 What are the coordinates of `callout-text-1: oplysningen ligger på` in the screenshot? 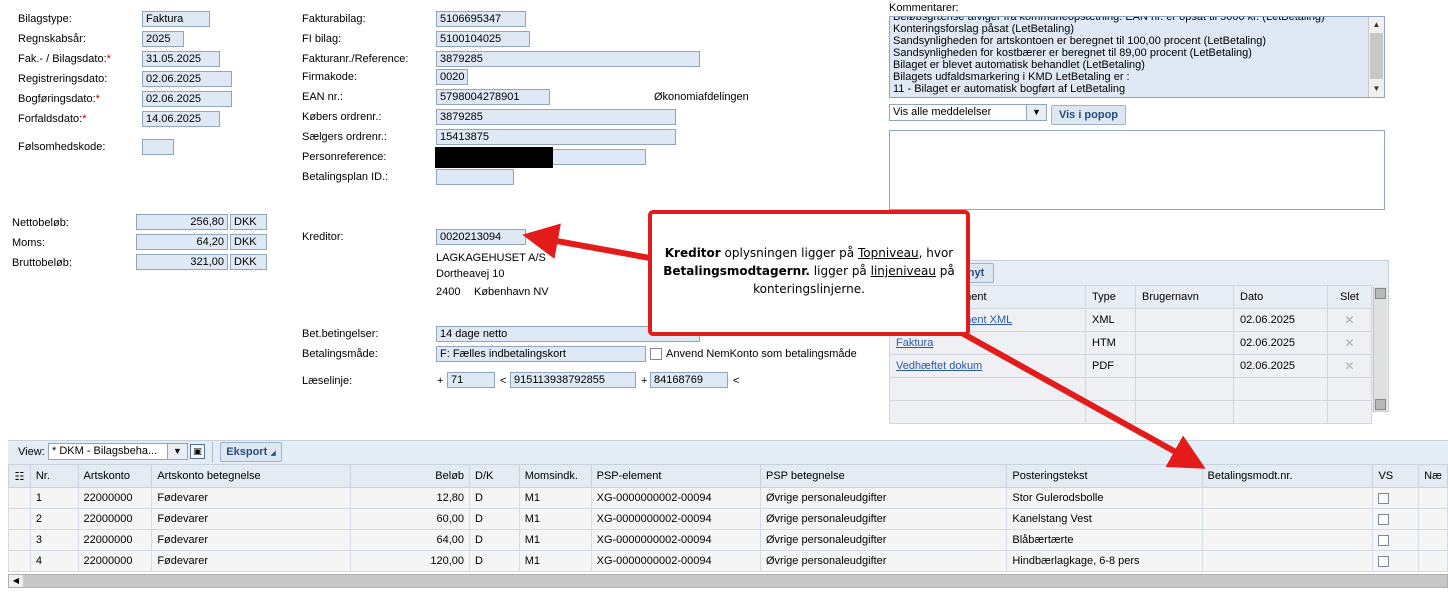 It's located at (789, 253).